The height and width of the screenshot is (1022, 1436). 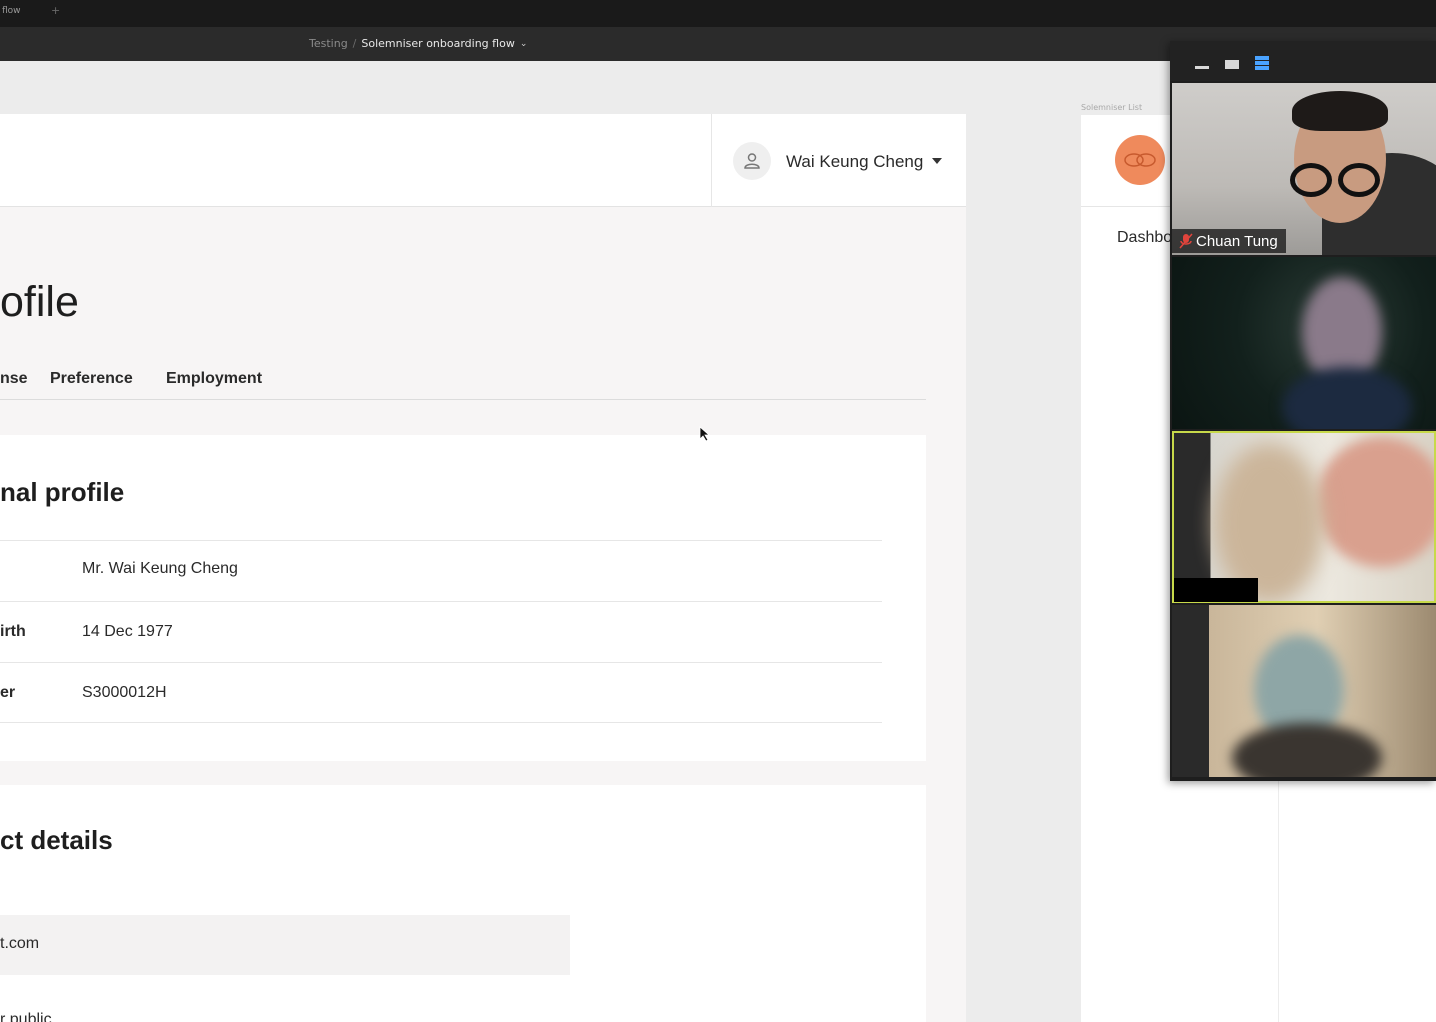 What do you see at coordinates (1359, 180) in the screenshot?
I see `glasses-right` at bounding box center [1359, 180].